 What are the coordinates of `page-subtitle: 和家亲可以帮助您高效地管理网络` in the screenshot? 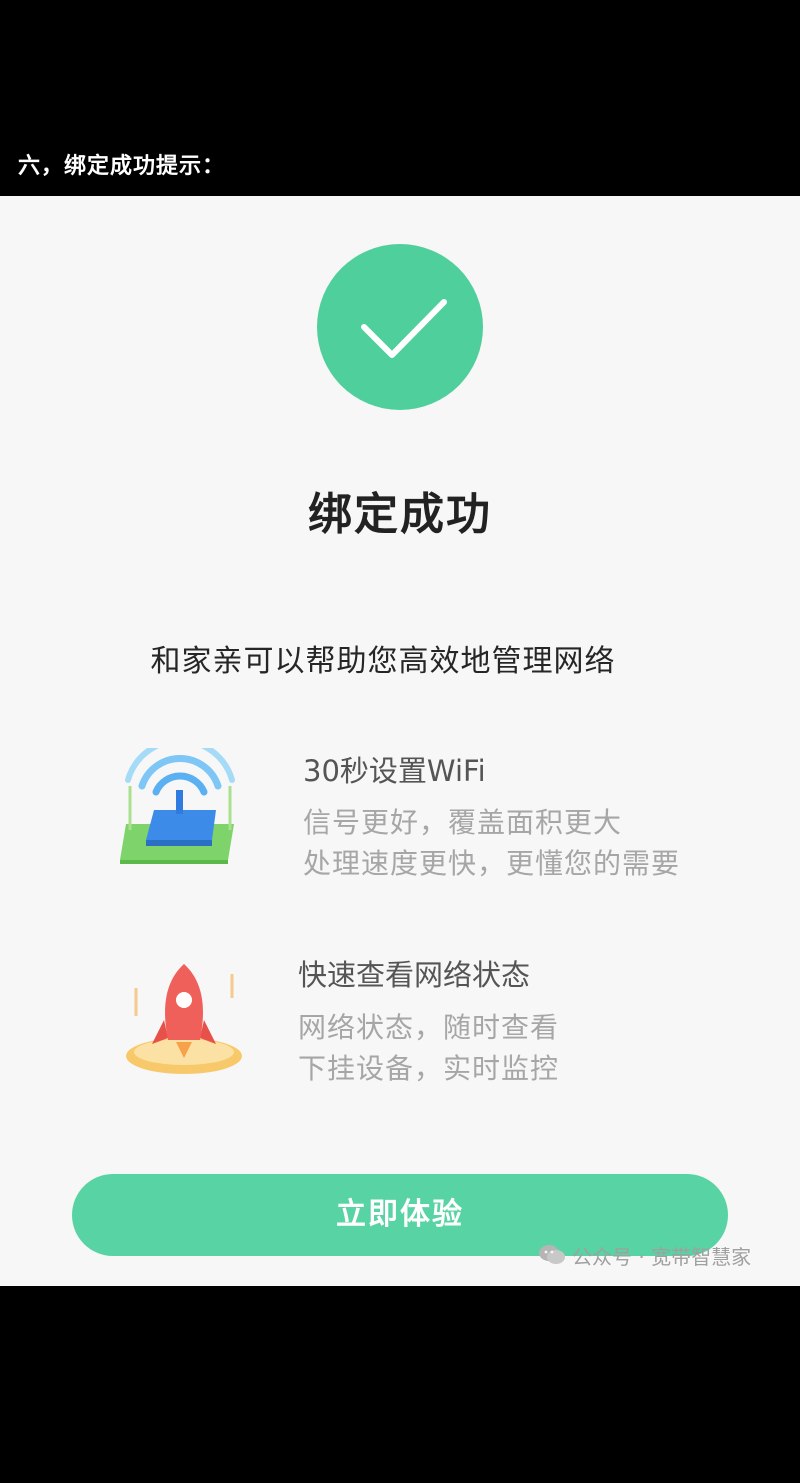 It's located at (383, 661).